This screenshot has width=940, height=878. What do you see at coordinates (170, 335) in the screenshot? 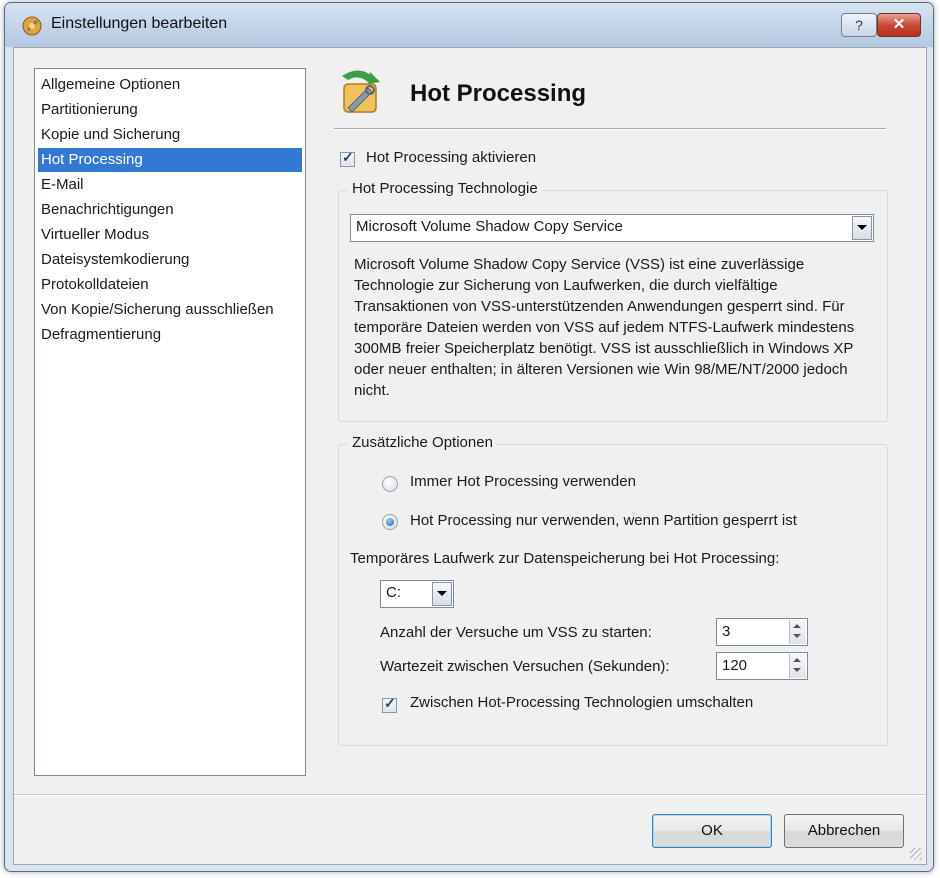
I see `sidebar-item: Defragmentierung` at bounding box center [170, 335].